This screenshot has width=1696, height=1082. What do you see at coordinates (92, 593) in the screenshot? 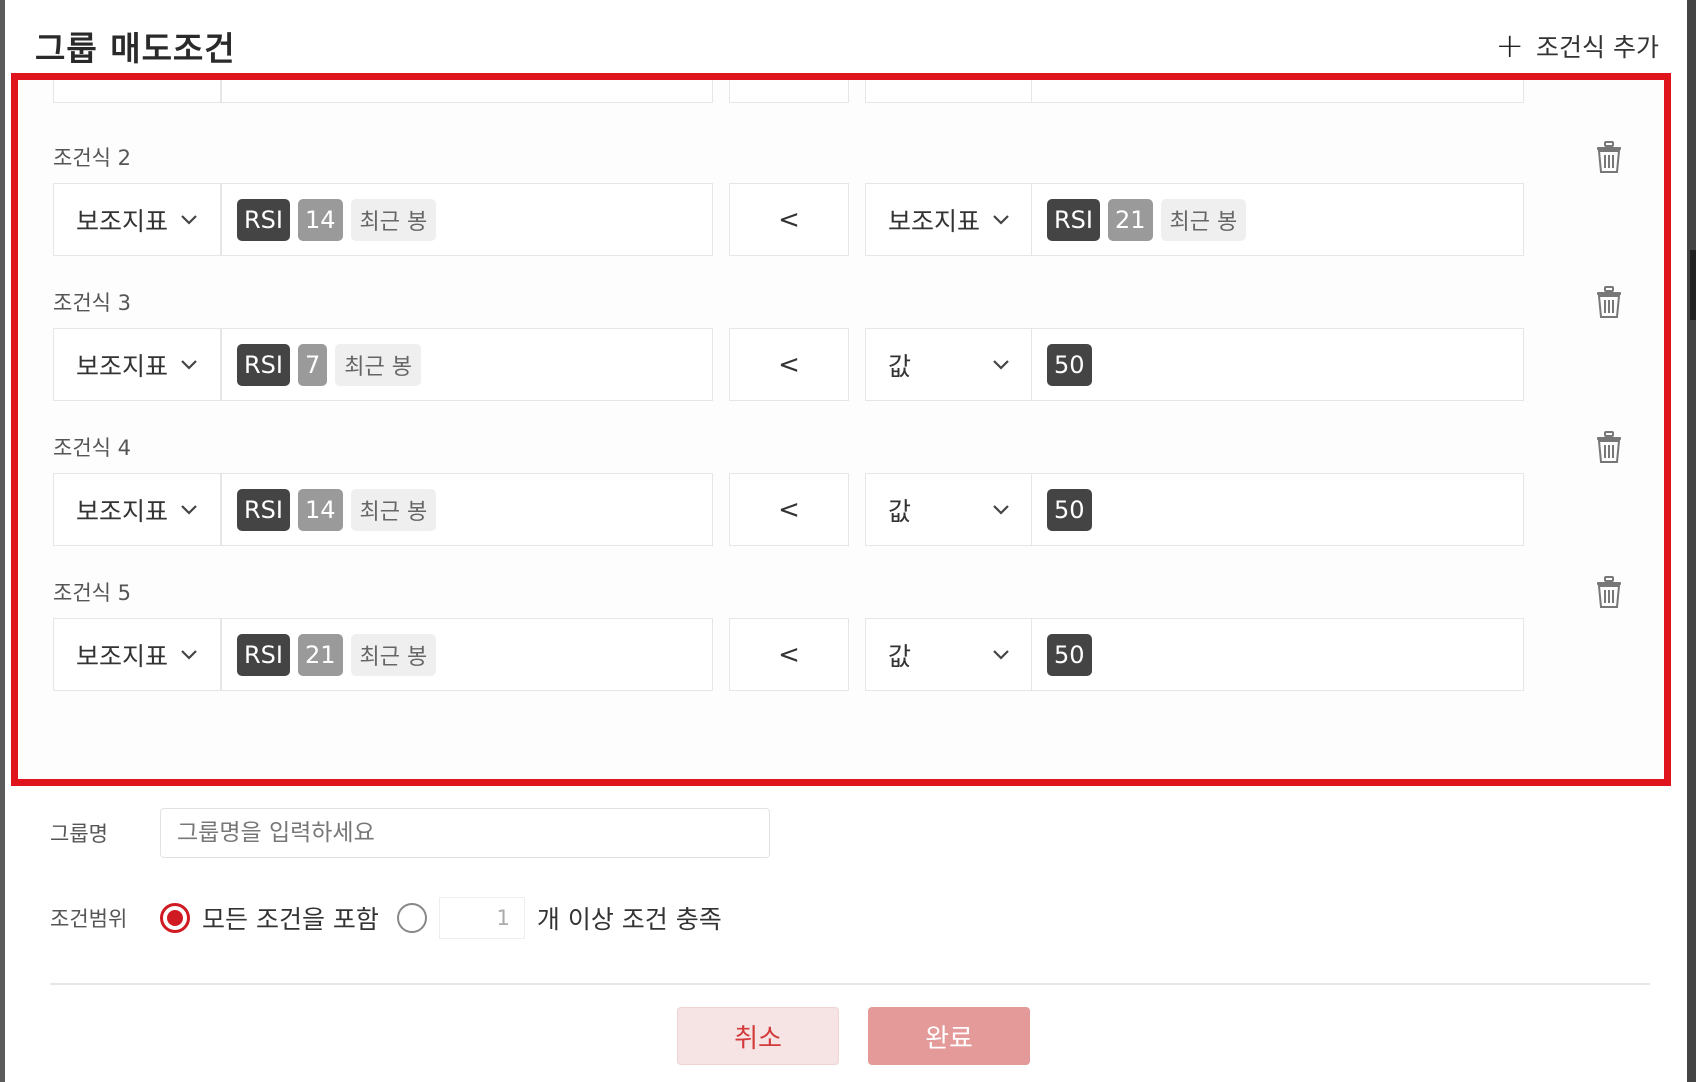
I see `condition-label: 조건식 5` at bounding box center [92, 593].